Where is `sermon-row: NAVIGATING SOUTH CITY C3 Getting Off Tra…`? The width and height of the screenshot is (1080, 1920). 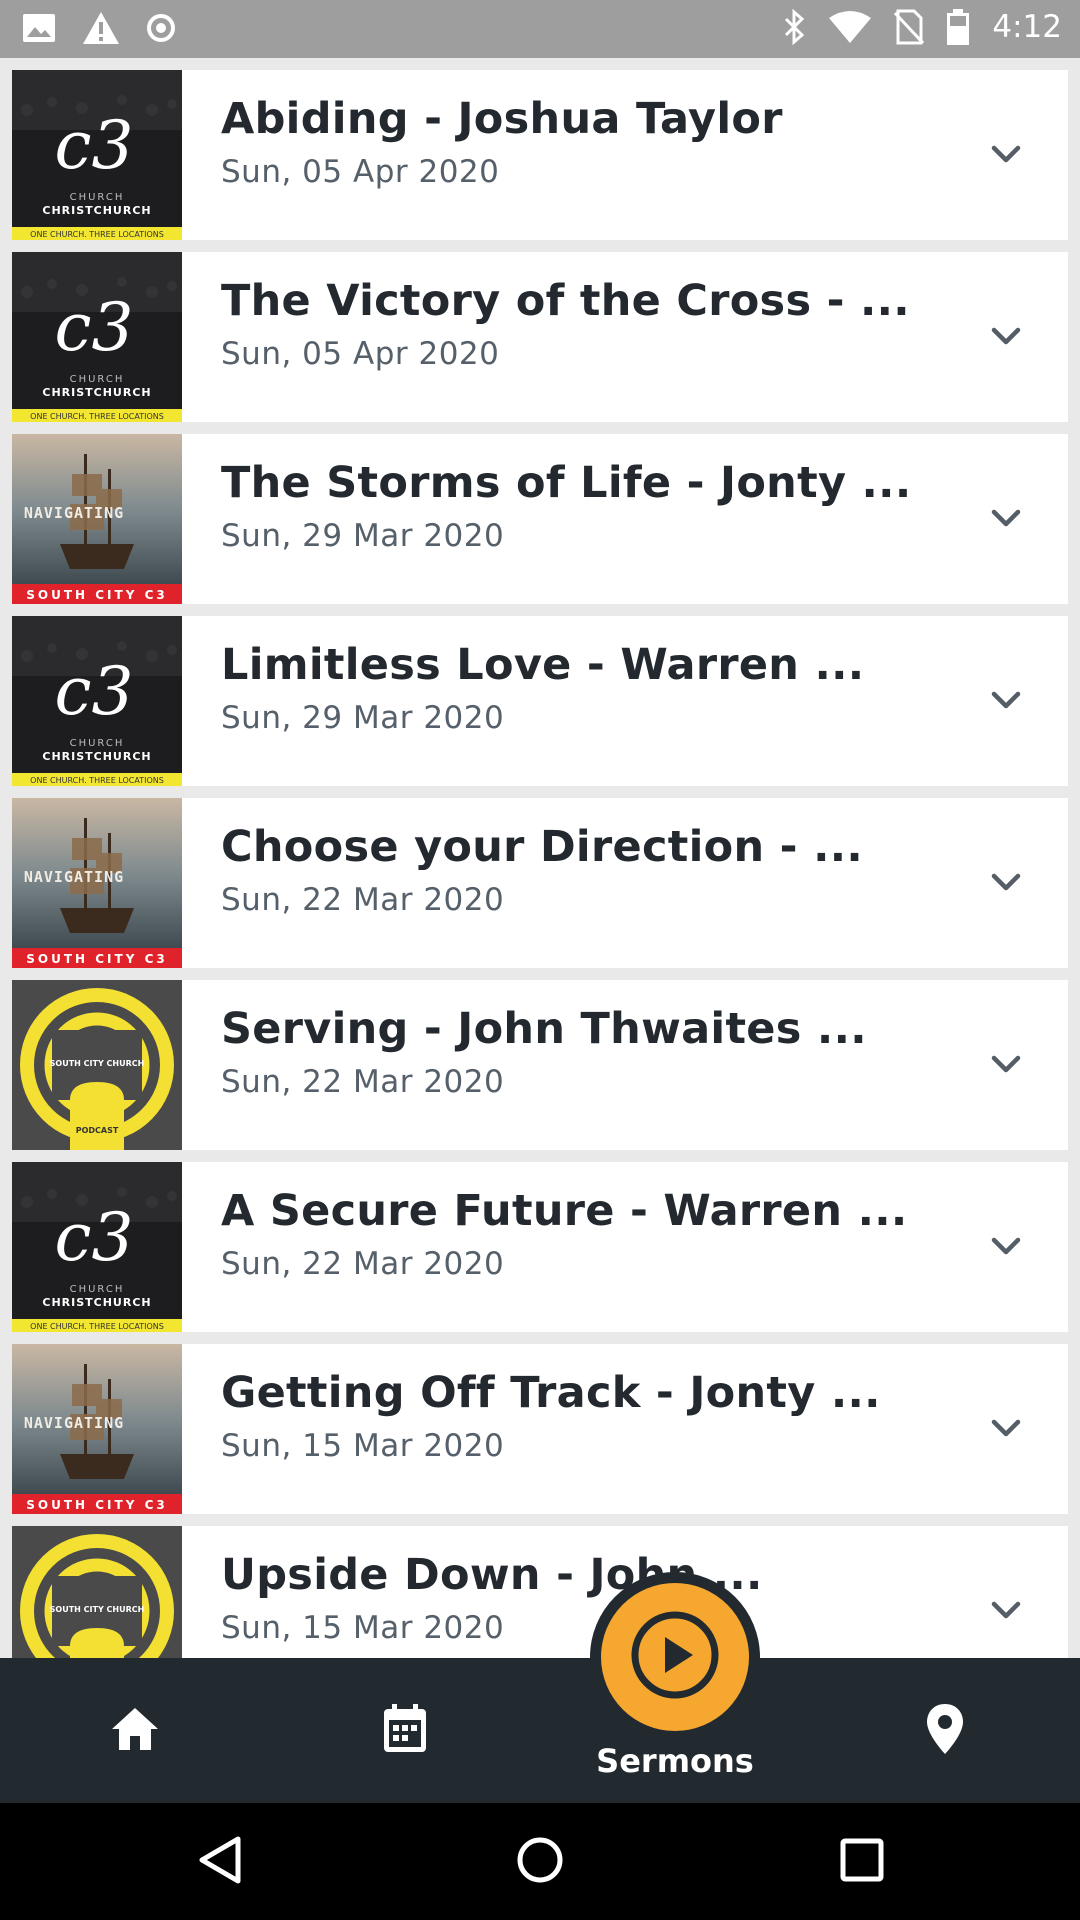 sermon-row: NAVIGATING SOUTH CITY C3 Getting Off Tra… is located at coordinates (540, 1429).